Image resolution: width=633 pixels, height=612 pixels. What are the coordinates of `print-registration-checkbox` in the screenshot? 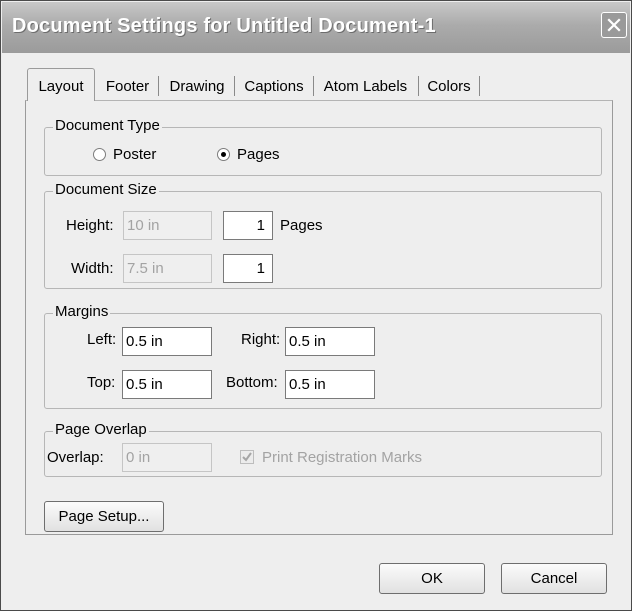 It's located at (247, 457).